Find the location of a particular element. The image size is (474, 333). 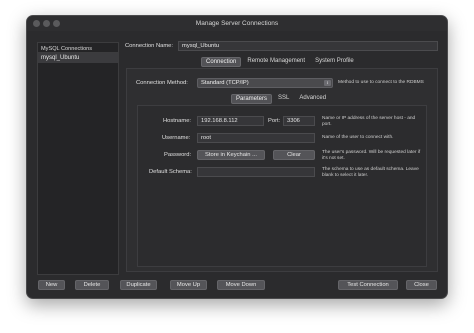

tab-system-profile: System Profile is located at coordinates (334, 62).